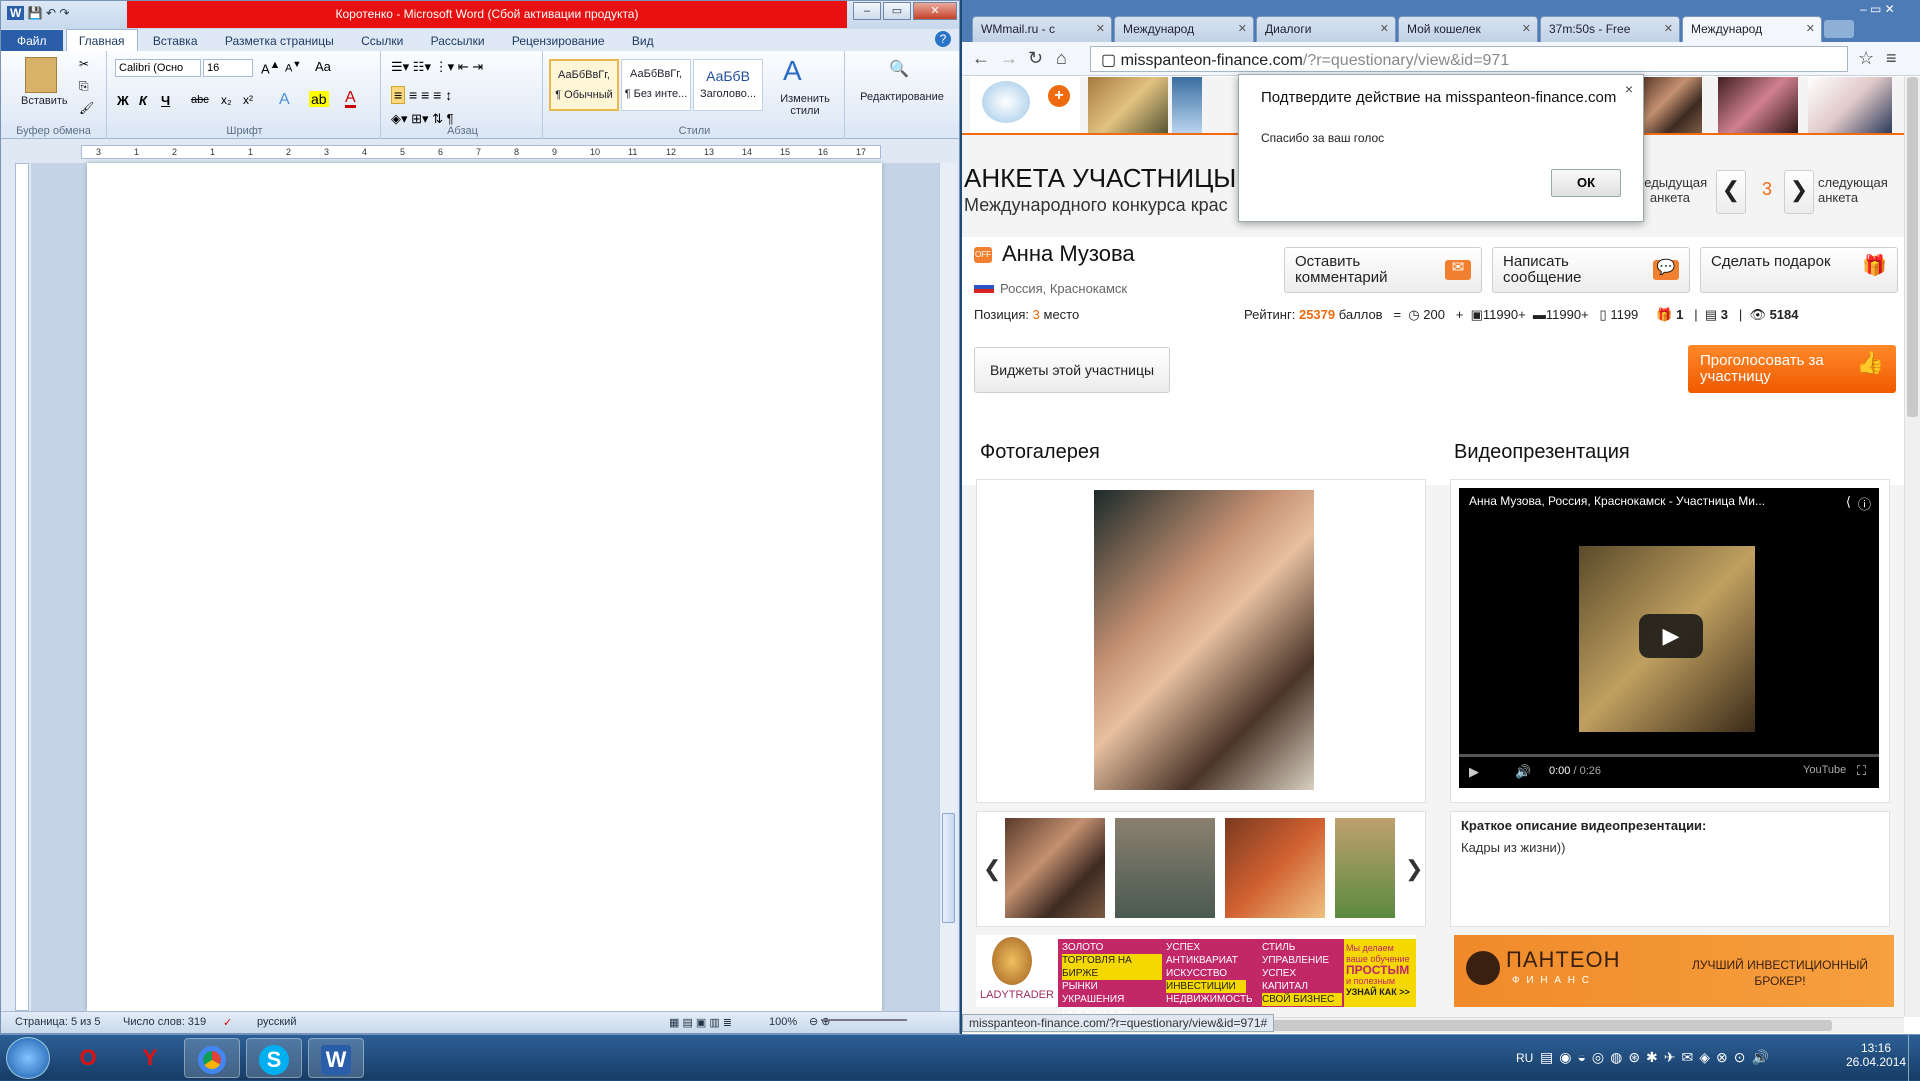 The height and width of the screenshot is (1081, 1920). I want to click on taskbar-word-icon: W, so click(336, 1058).